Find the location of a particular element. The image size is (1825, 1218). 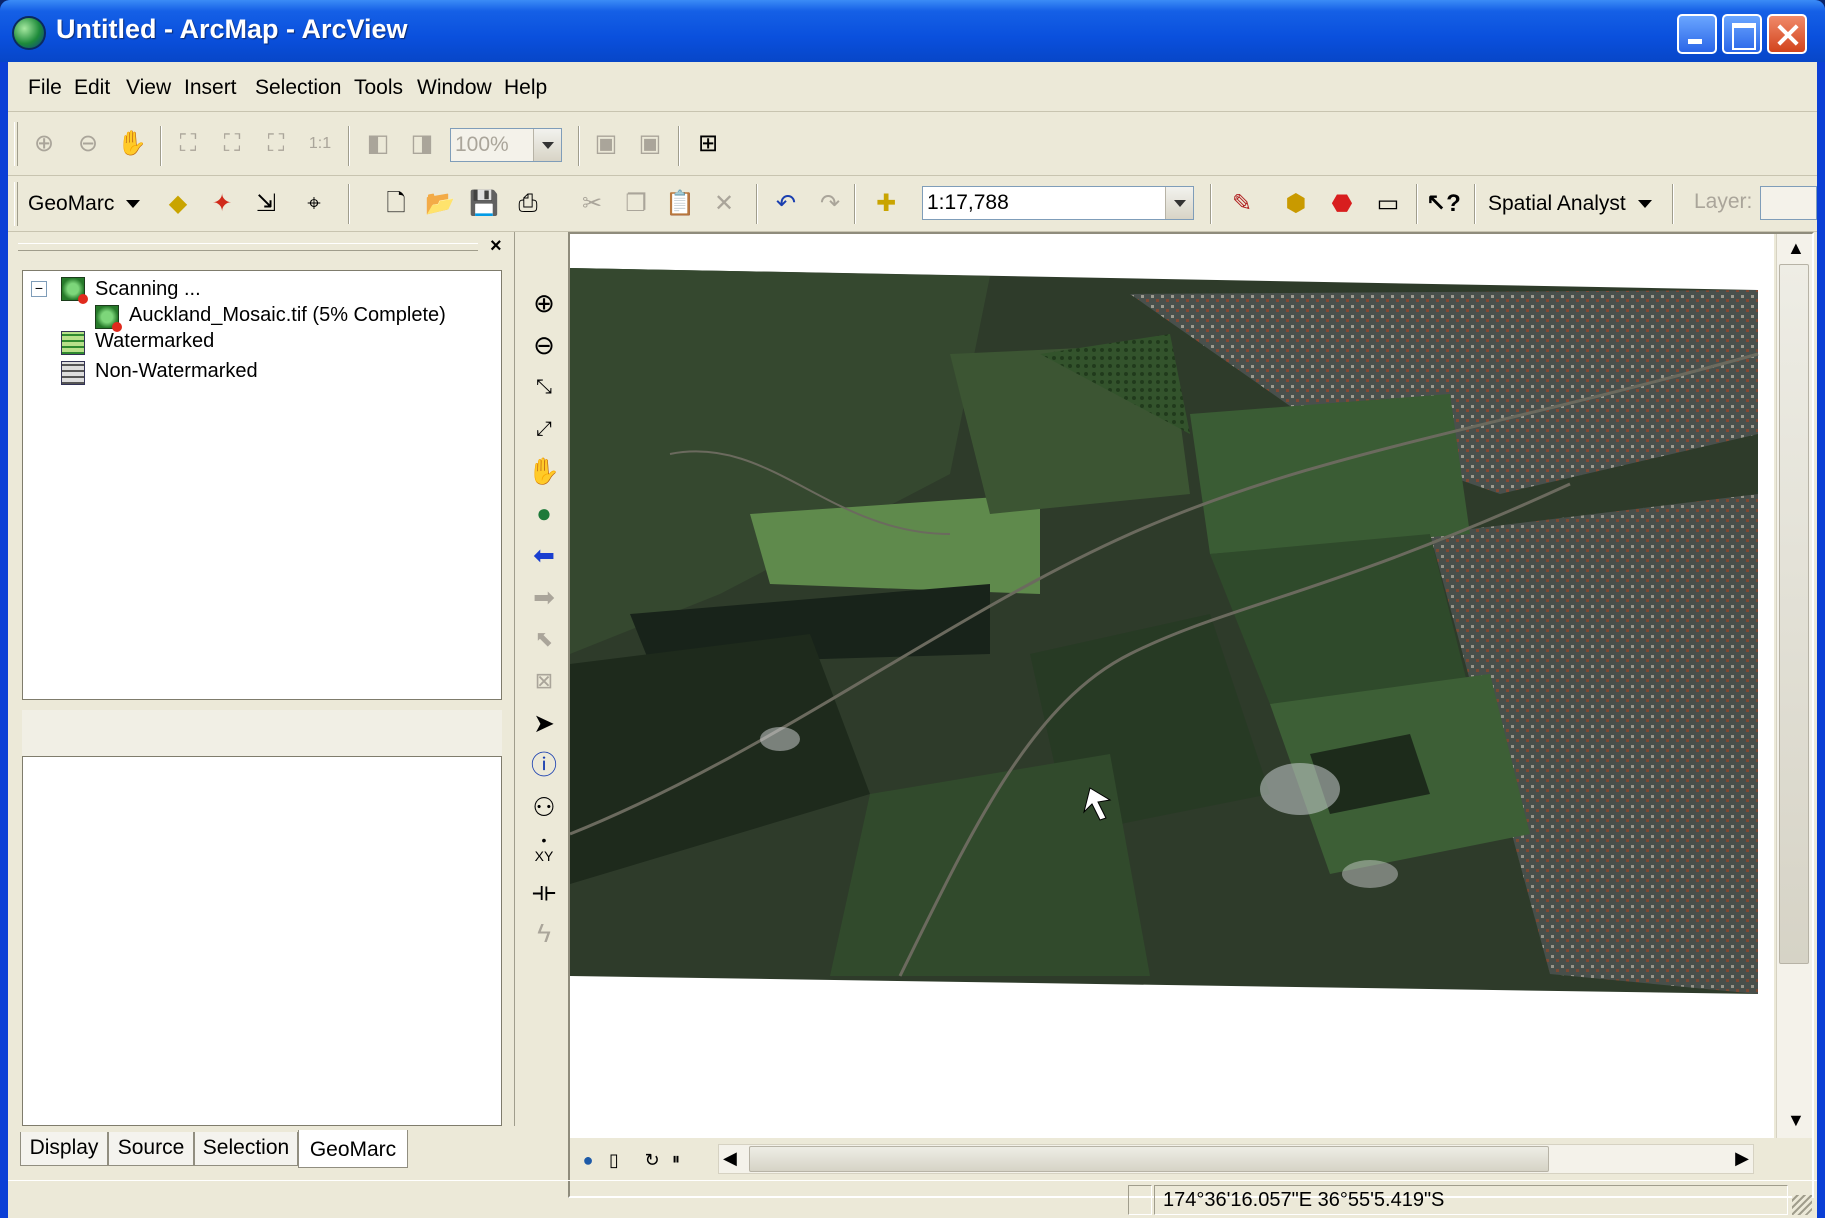

geomarc-locate-icon: ⌖ is located at coordinates (314, 204).